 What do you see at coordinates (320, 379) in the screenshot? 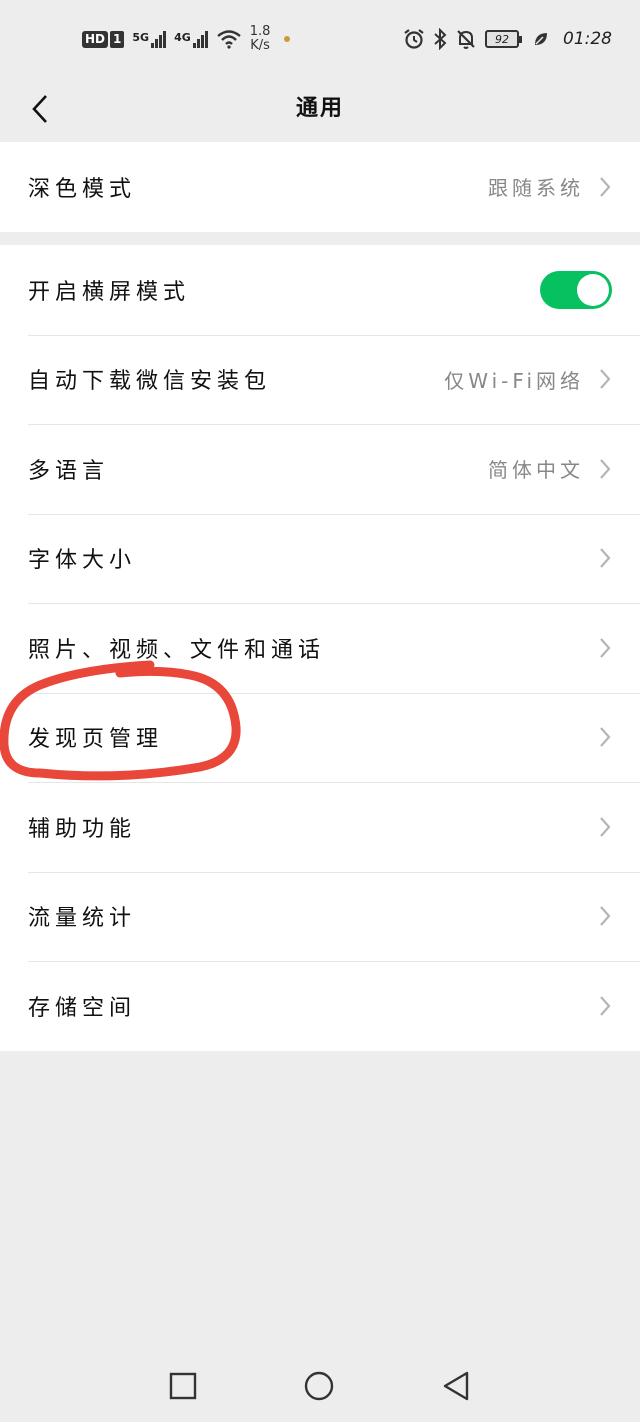
I see `auto-download-row: 自动下载微信安装包 仅Wi-Fi网络` at bounding box center [320, 379].